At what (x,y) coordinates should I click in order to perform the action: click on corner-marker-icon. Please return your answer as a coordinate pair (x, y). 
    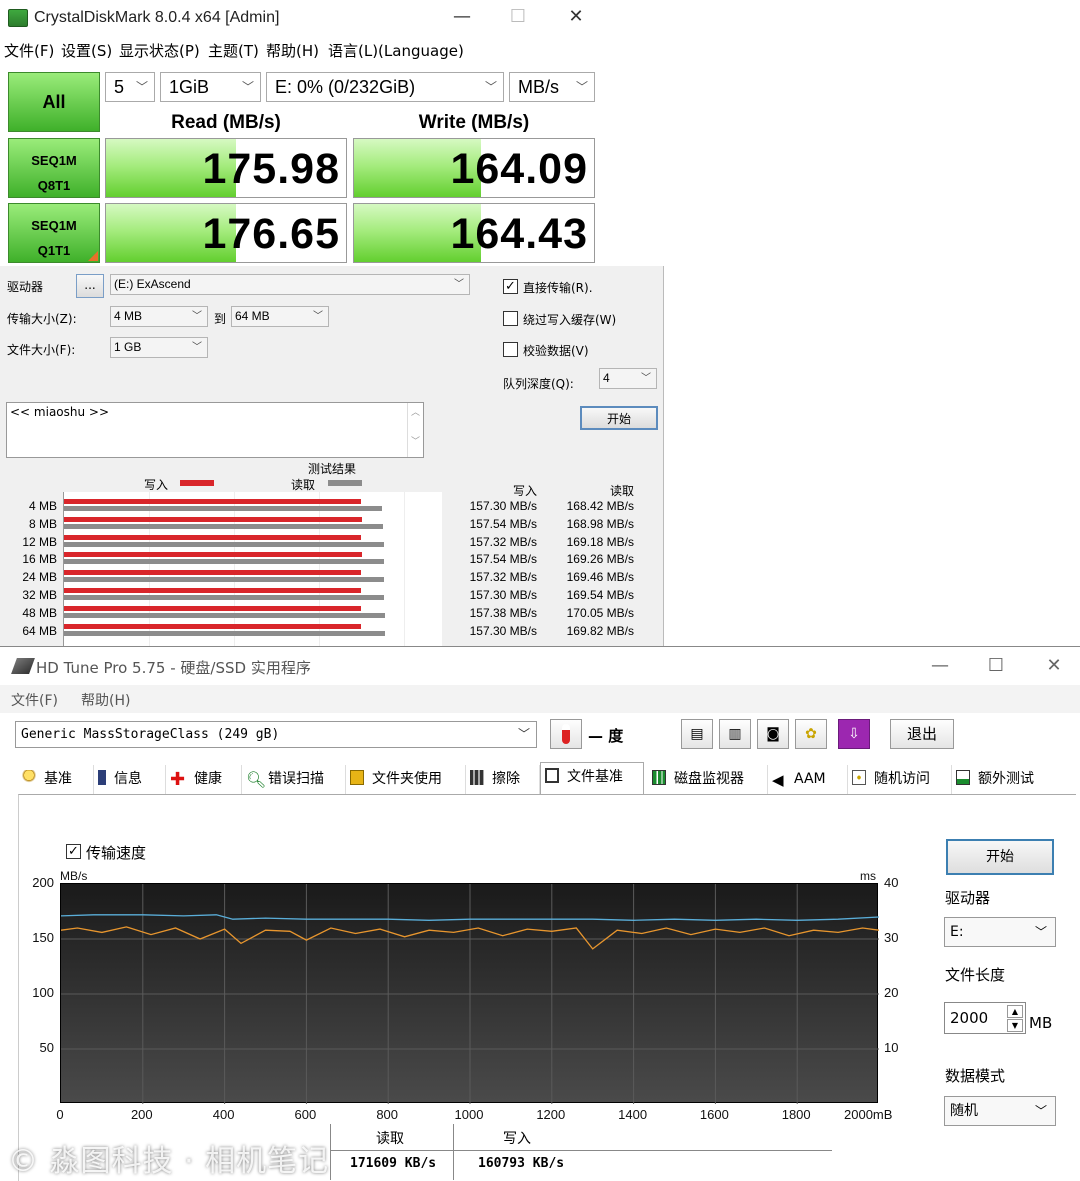
    Looking at the image, I should click on (93, 256).